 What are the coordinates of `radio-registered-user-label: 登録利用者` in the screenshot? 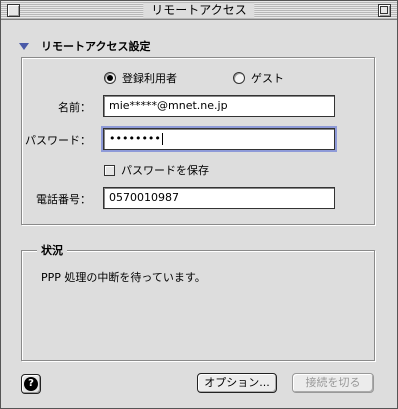 It's located at (149, 78).